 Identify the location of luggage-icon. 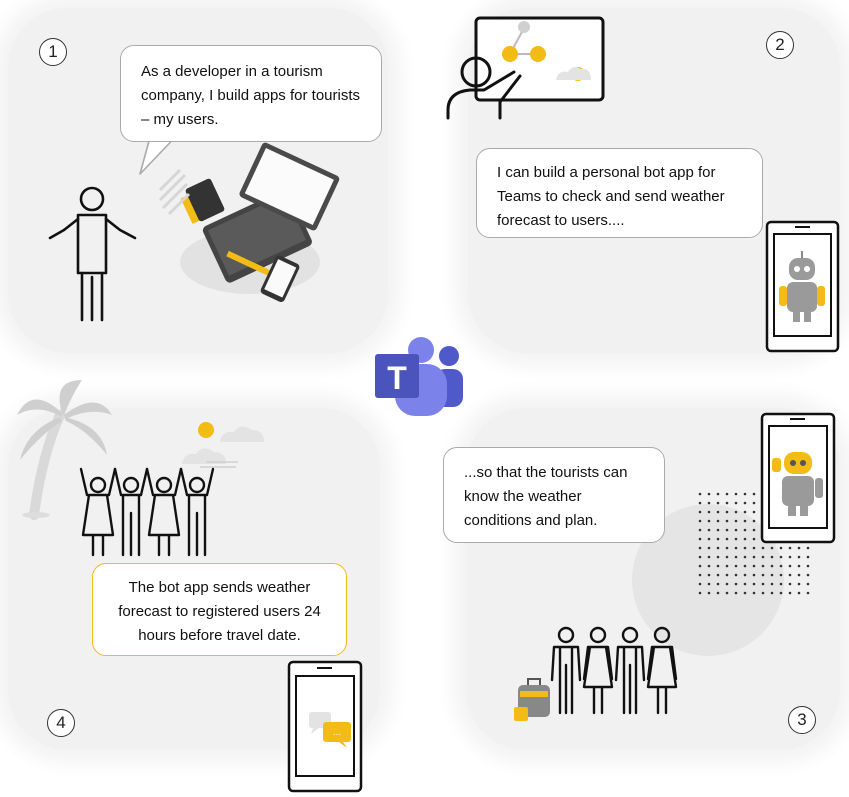
(532, 699).